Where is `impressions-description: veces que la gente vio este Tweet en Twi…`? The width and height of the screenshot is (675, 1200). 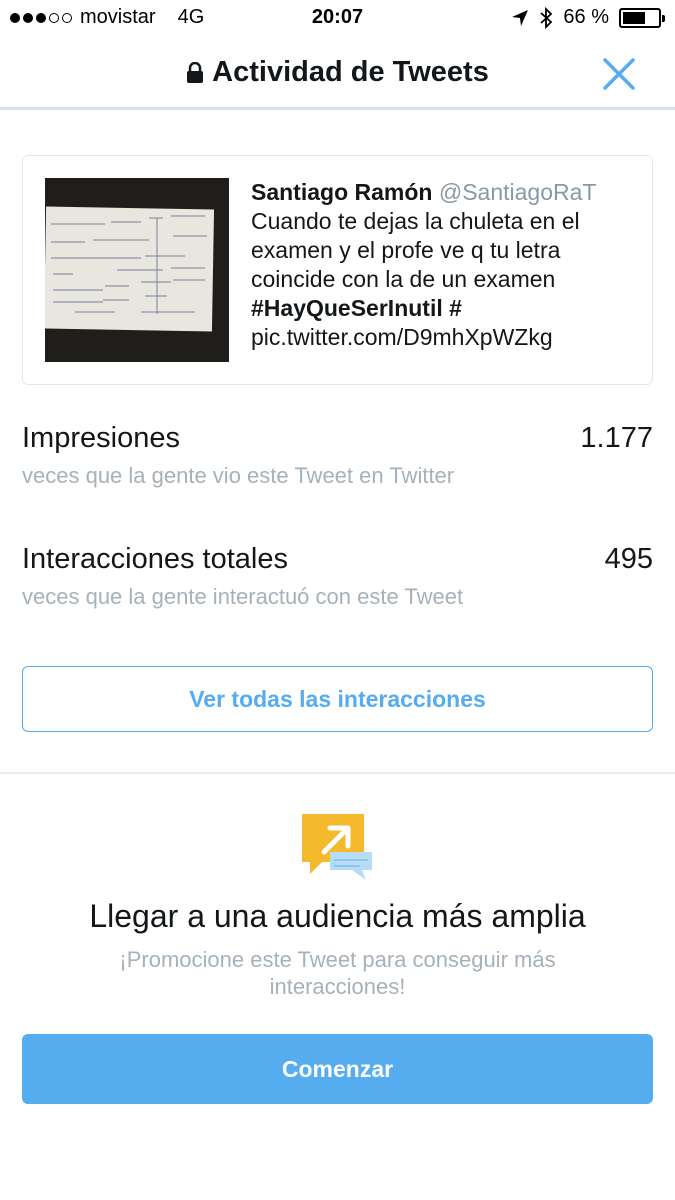 impressions-description: veces que la gente vio este Tweet en Twi… is located at coordinates (238, 475).